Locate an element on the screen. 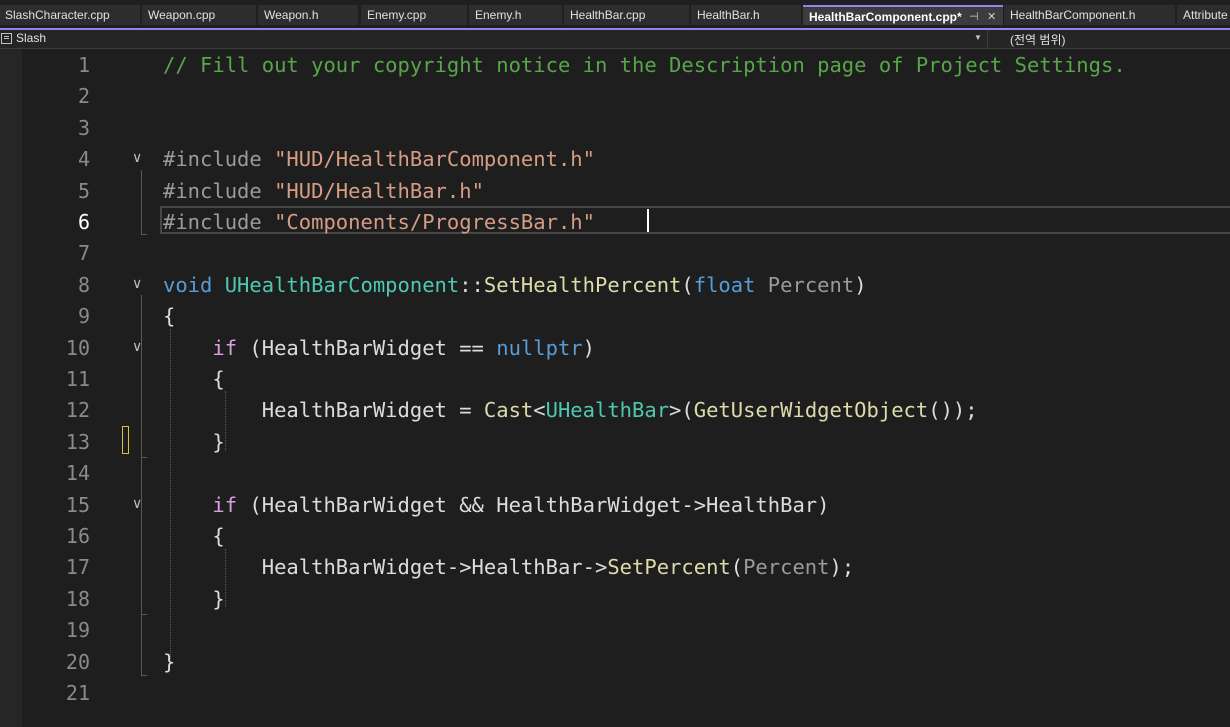 This screenshot has width=1230, height=727. code-token: Cast is located at coordinates (508, 410).